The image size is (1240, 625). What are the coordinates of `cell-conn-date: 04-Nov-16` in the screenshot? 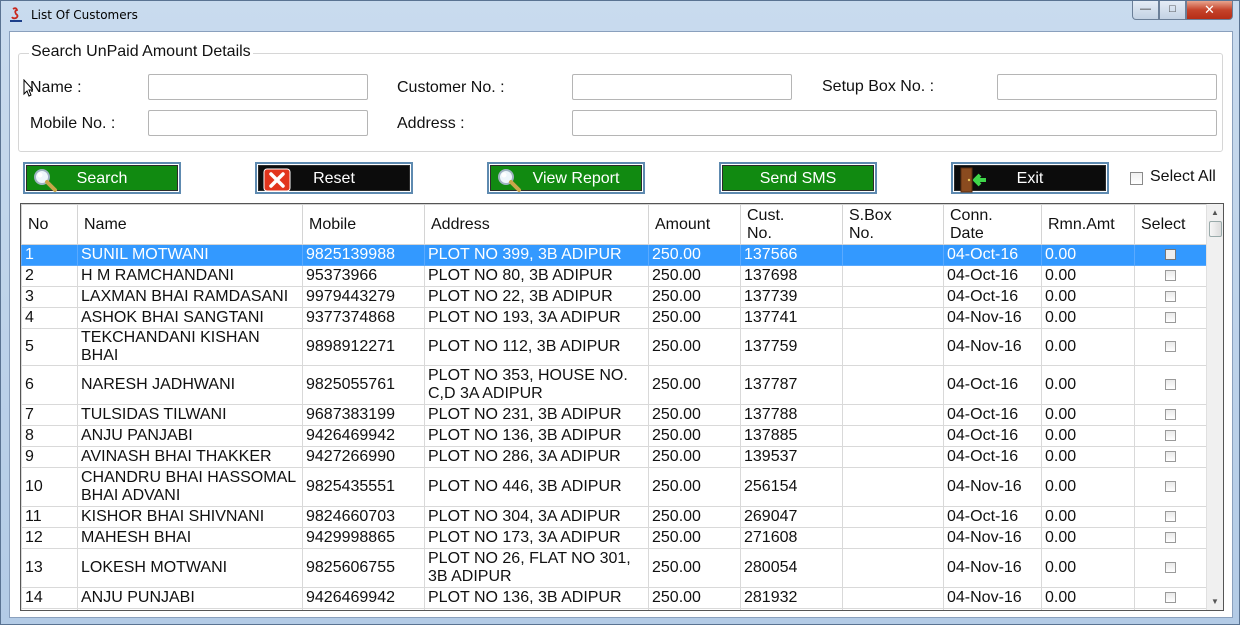 It's located at (992, 487).